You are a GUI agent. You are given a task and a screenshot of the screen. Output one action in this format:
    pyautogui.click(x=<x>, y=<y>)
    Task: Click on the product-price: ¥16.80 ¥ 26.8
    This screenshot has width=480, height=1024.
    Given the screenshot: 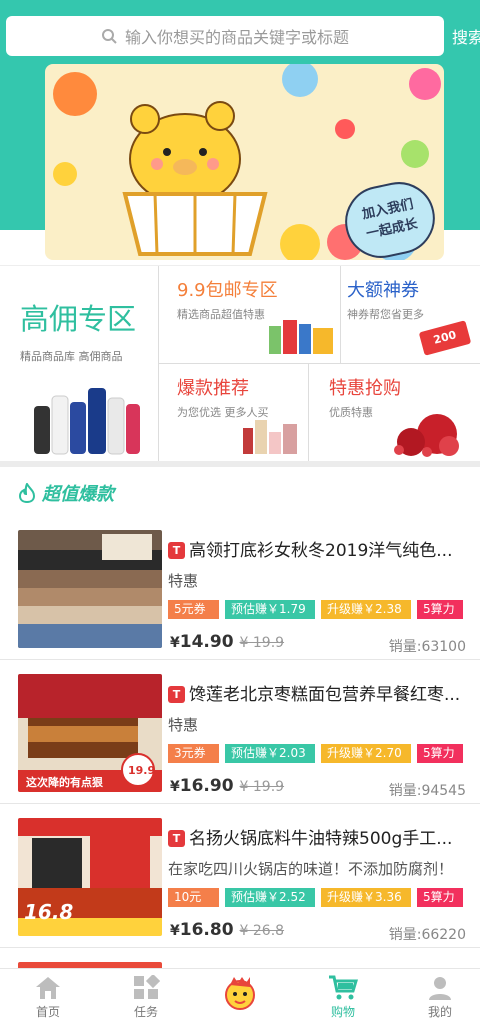 What is the action you would take?
    pyautogui.click(x=227, y=930)
    